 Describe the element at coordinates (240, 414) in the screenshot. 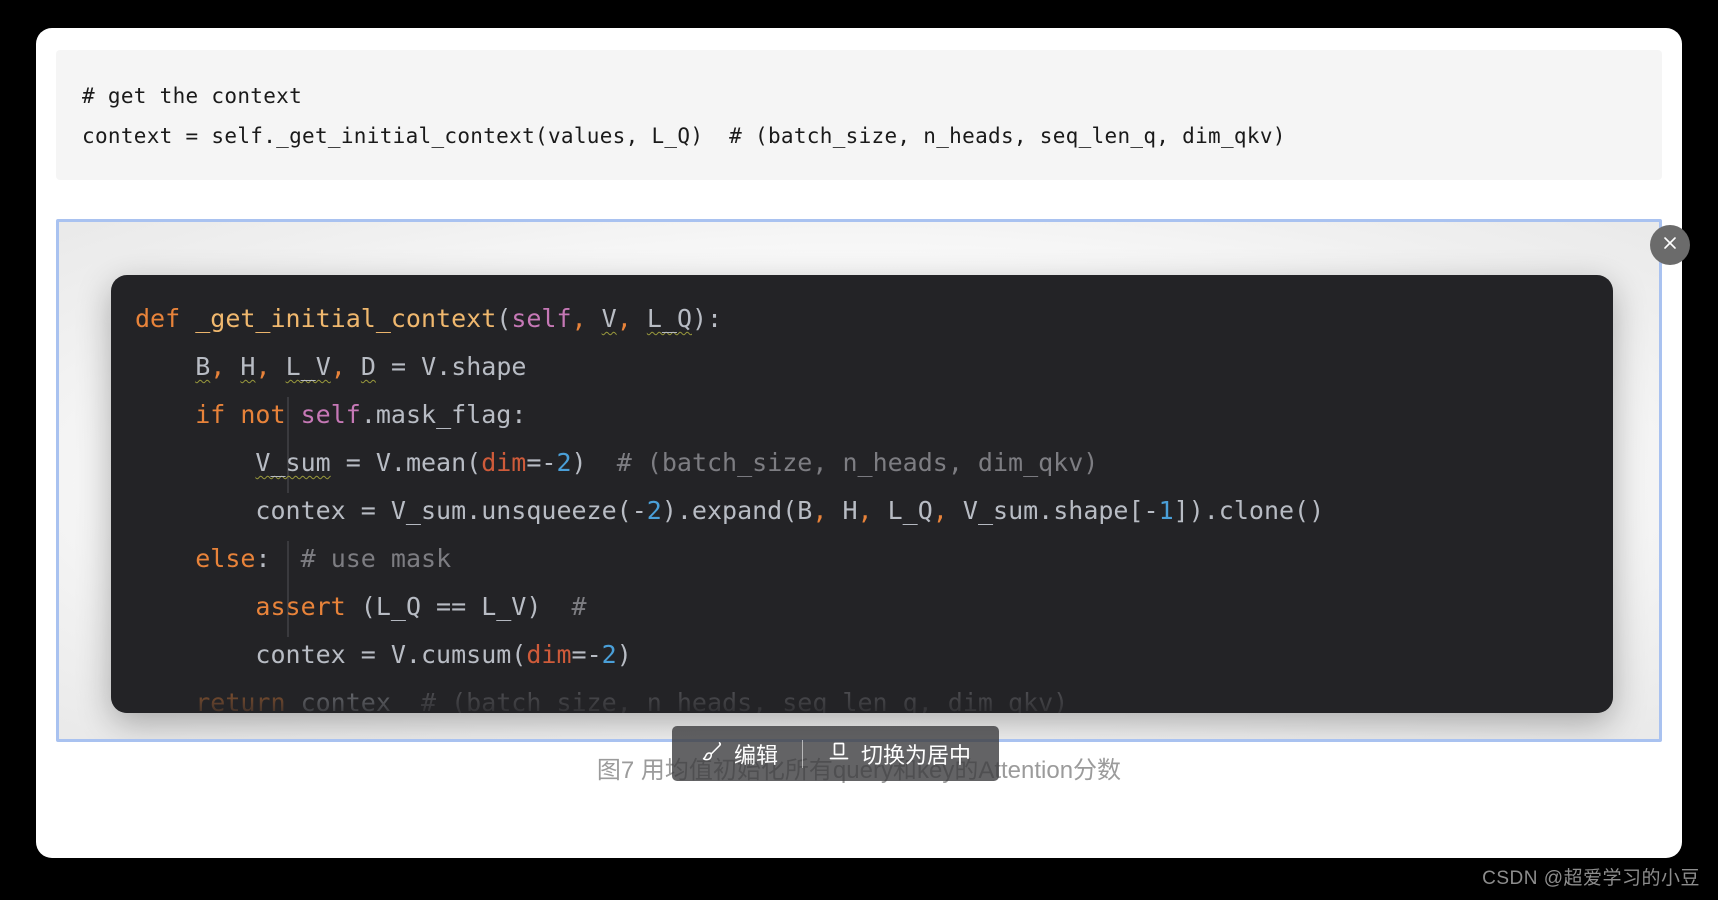

I see `code-token: if not` at that location.